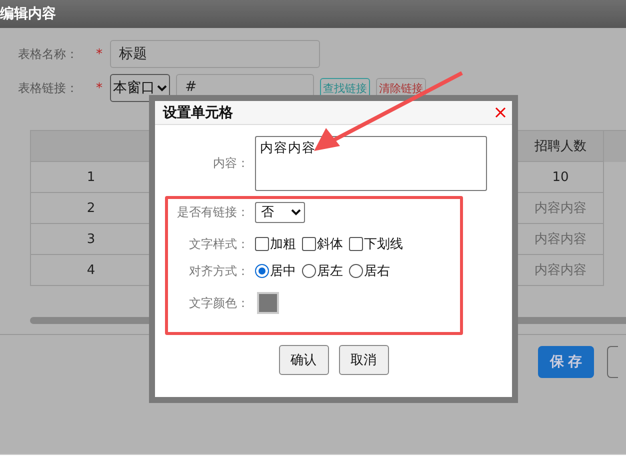 The width and height of the screenshot is (626, 470). Describe the element at coordinates (218, 303) in the screenshot. I see `field-label: 文字颜色：` at that location.